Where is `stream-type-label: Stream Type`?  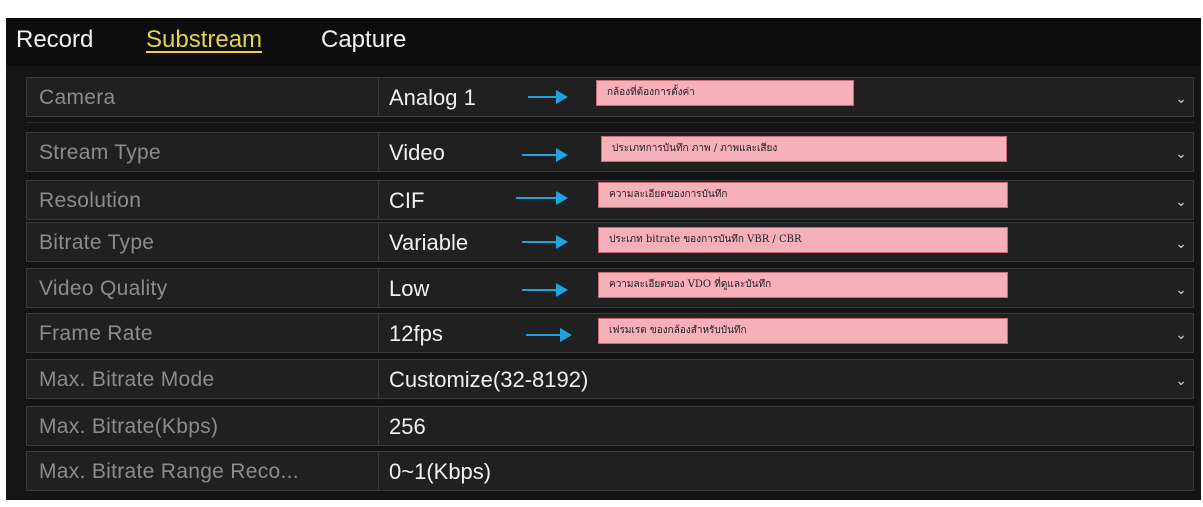 stream-type-label: Stream Type is located at coordinates (203, 152).